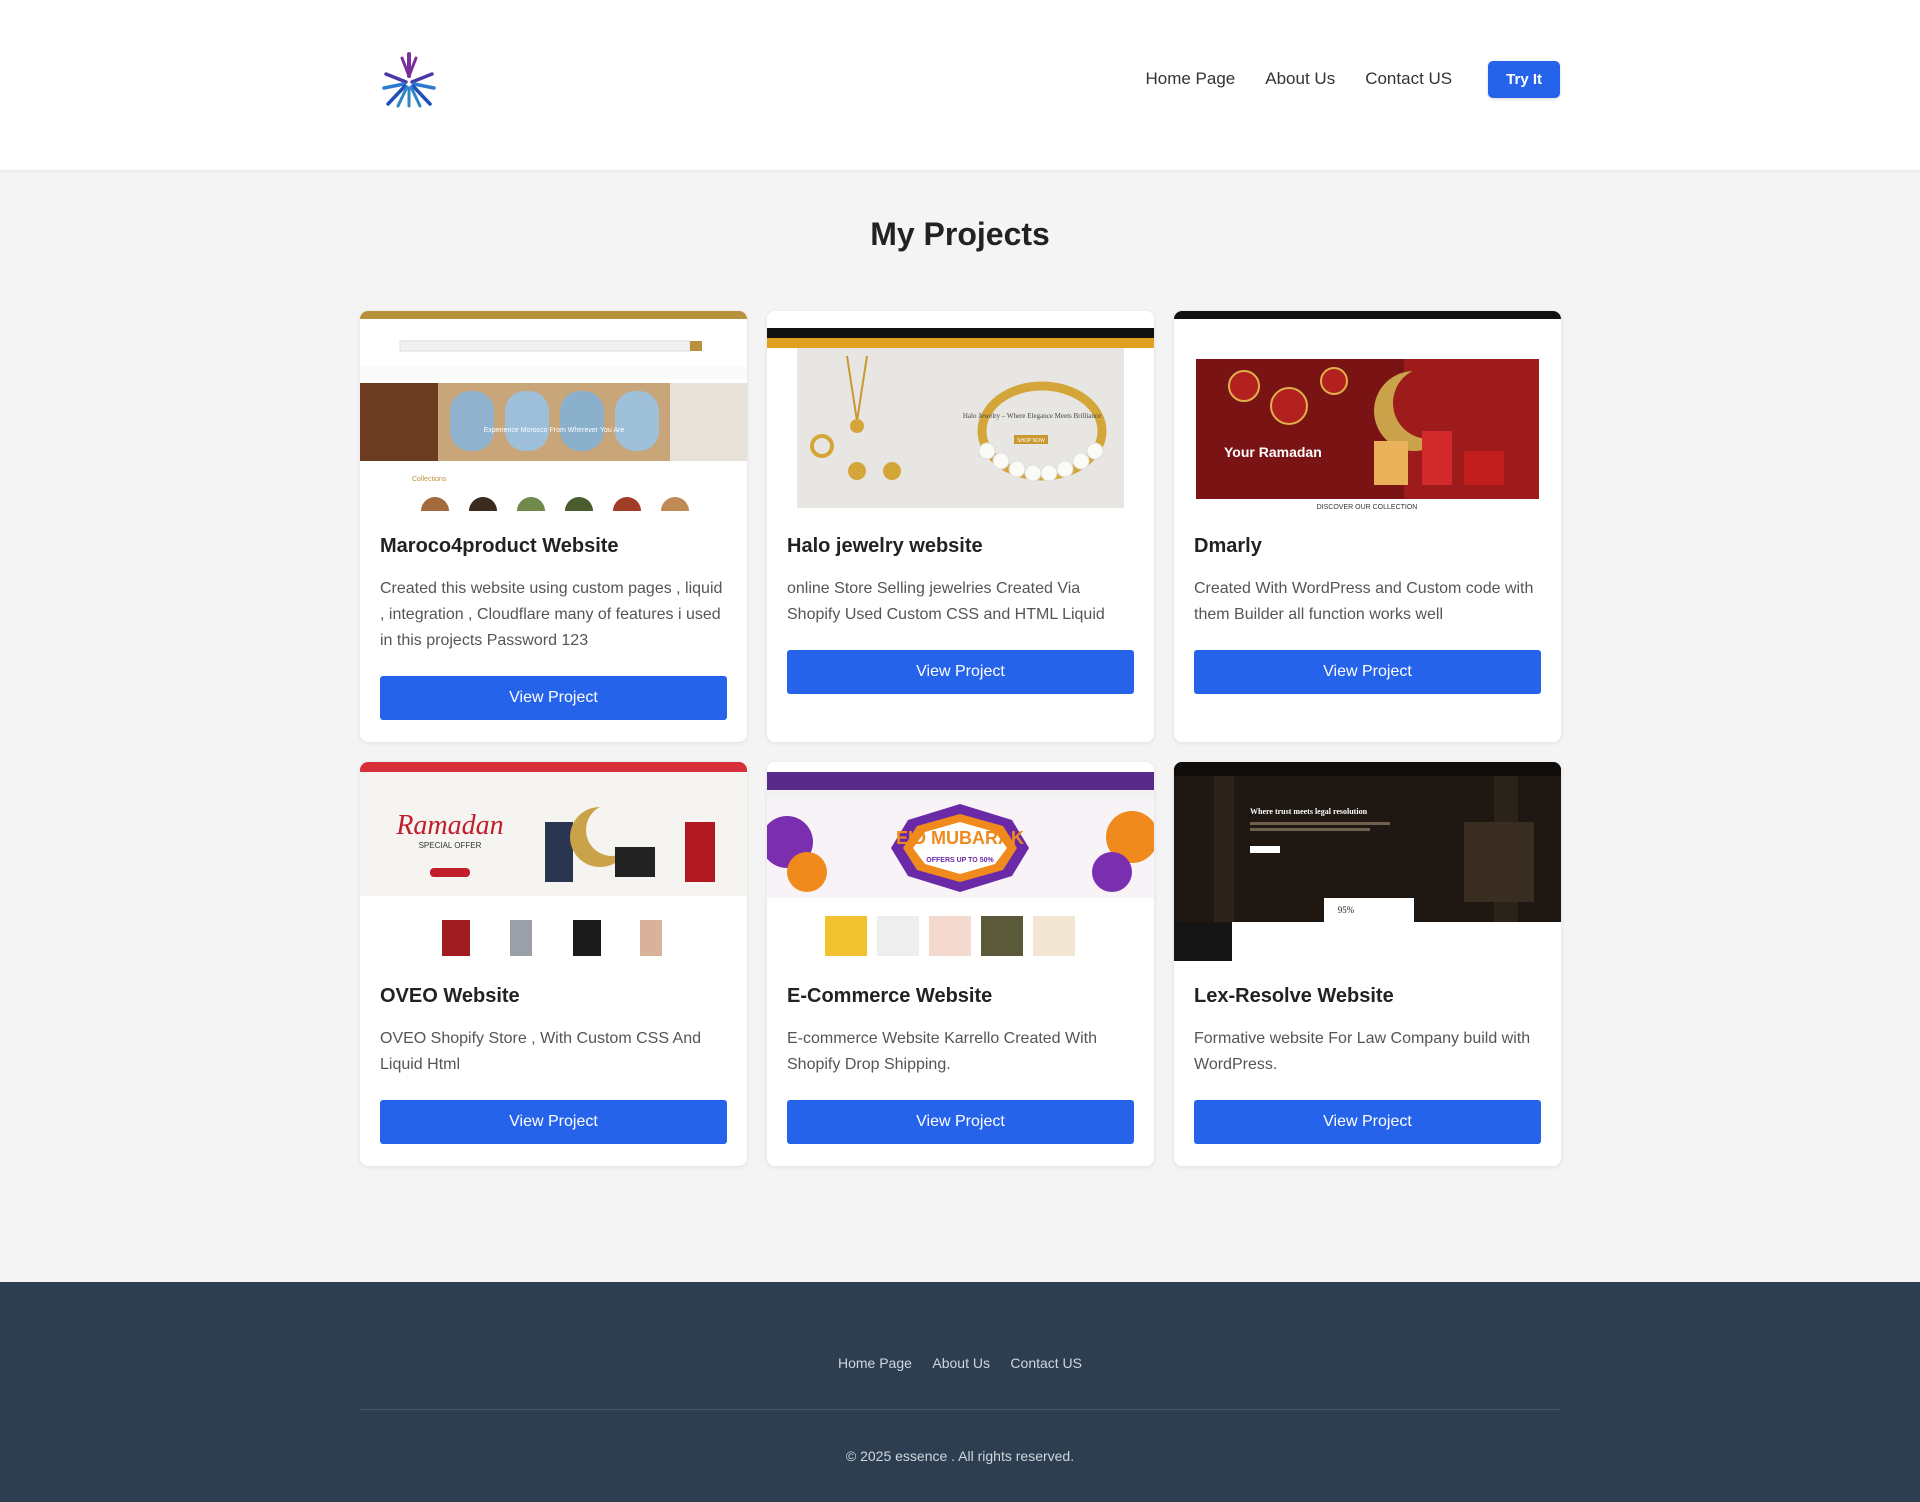  What do you see at coordinates (1408, 79) in the screenshot?
I see `nav-contact: Contact US` at bounding box center [1408, 79].